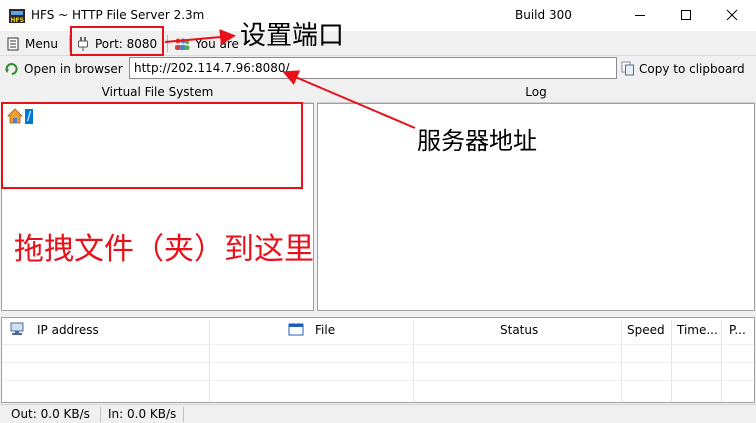 The height and width of the screenshot is (423, 756). What do you see at coordinates (11, 68) in the screenshot?
I see `refresh-arrow-icon` at bounding box center [11, 68].